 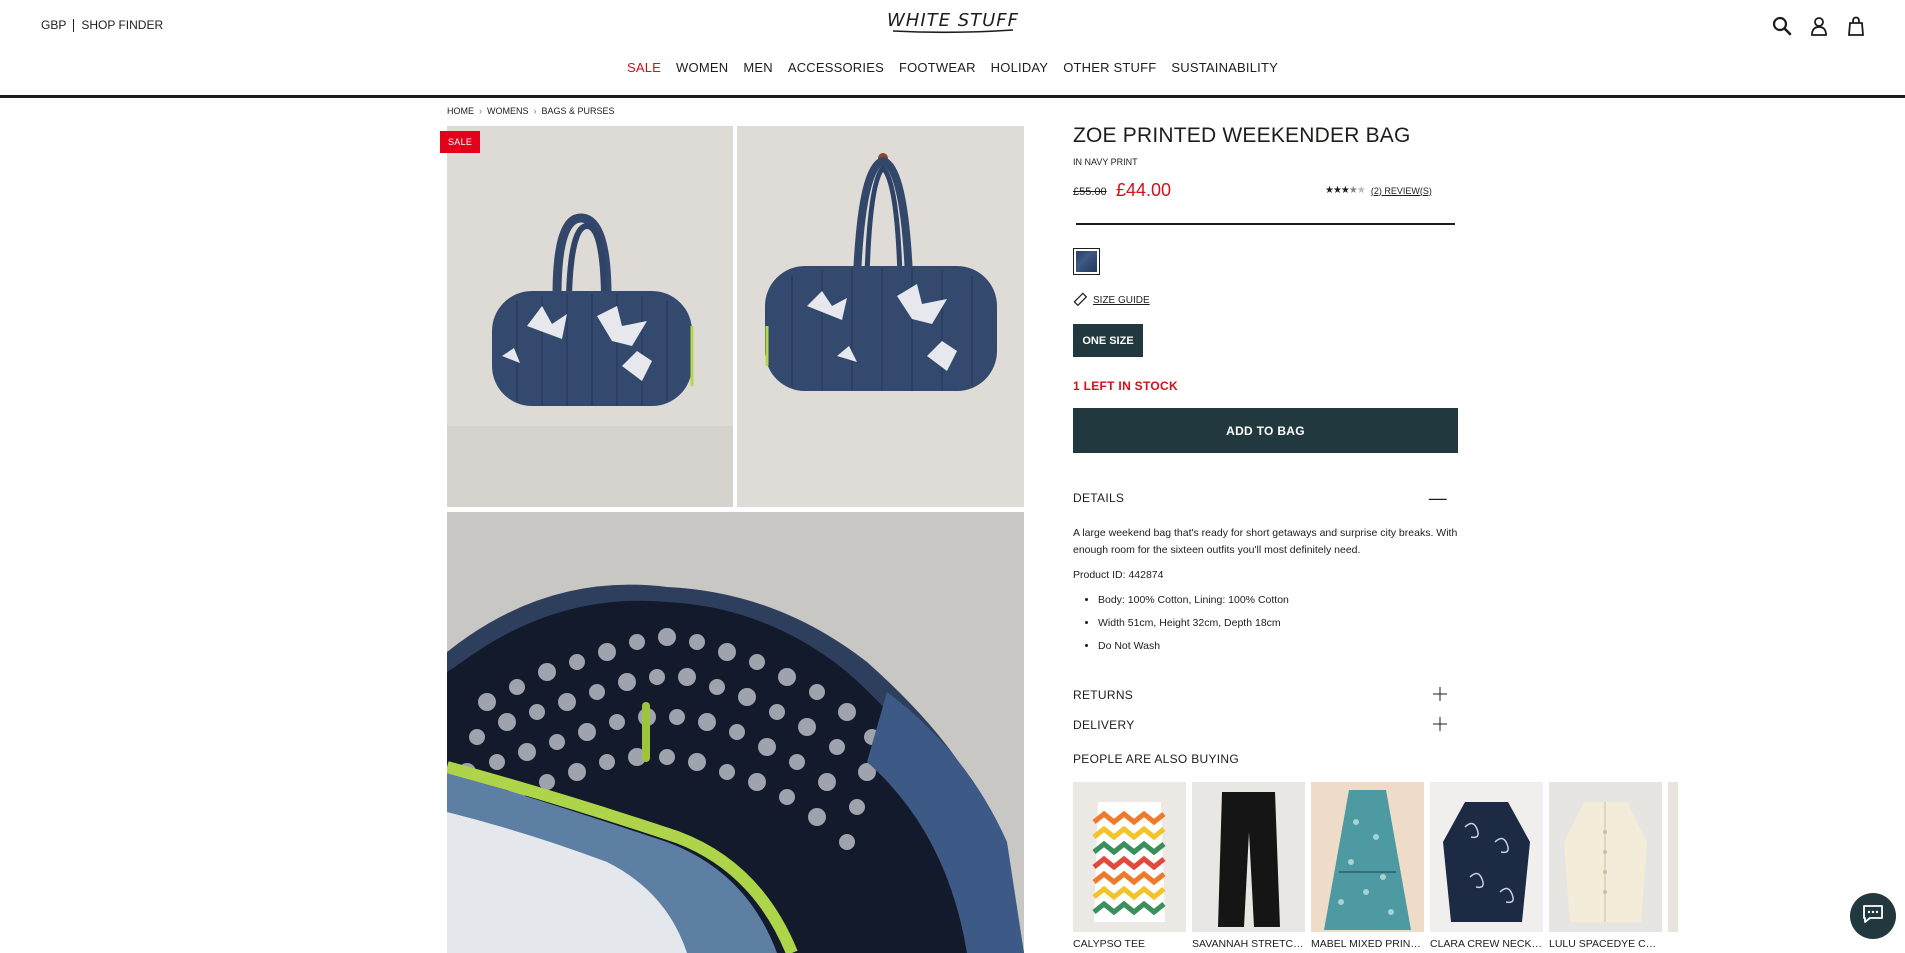 I want to click on product-id: Product ID: 442874, so click(x=1118, y=575).